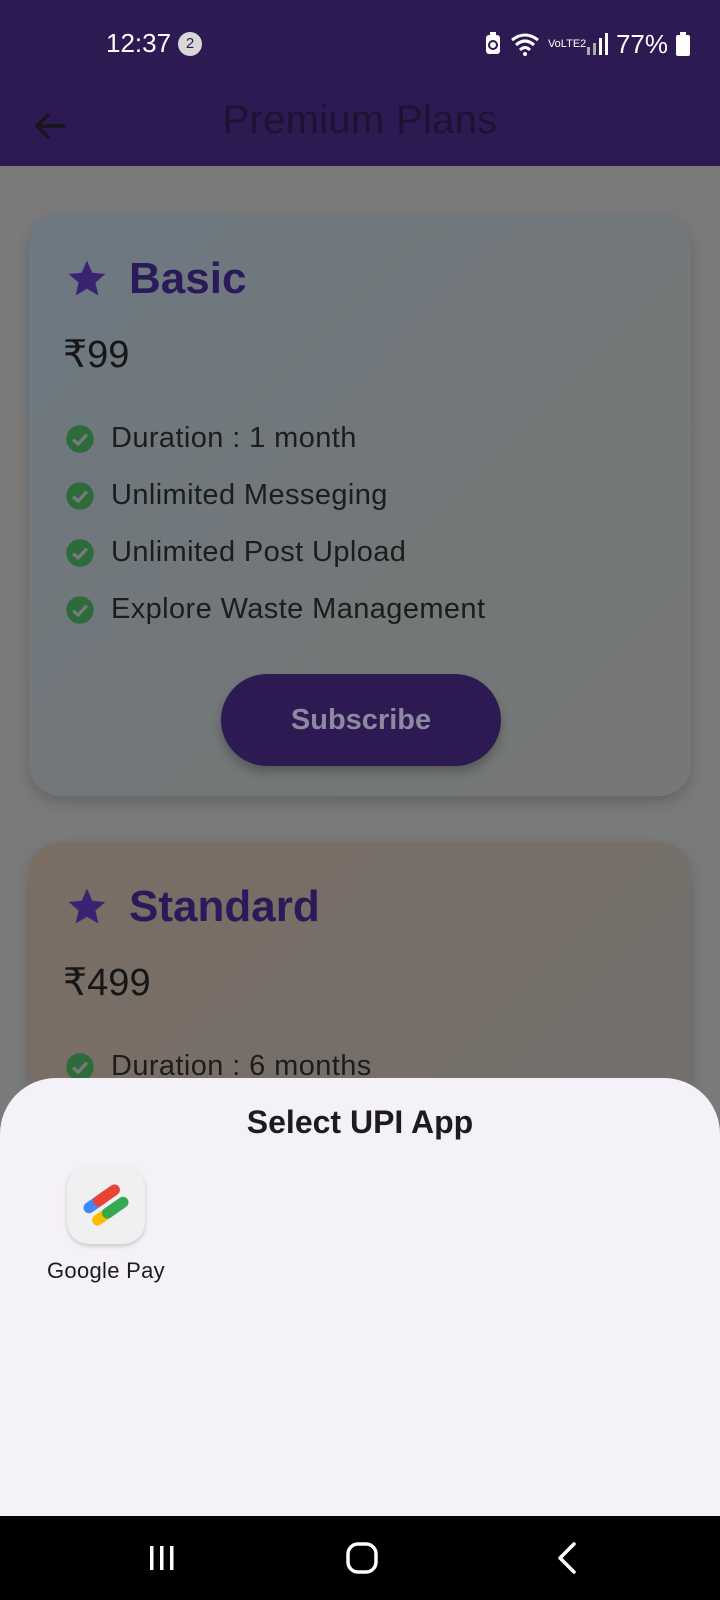 This screenshot has width=720, height=1600. Describe the element at coordinates (597, 44) in the screenshot. I see `signal-icon` at that location.